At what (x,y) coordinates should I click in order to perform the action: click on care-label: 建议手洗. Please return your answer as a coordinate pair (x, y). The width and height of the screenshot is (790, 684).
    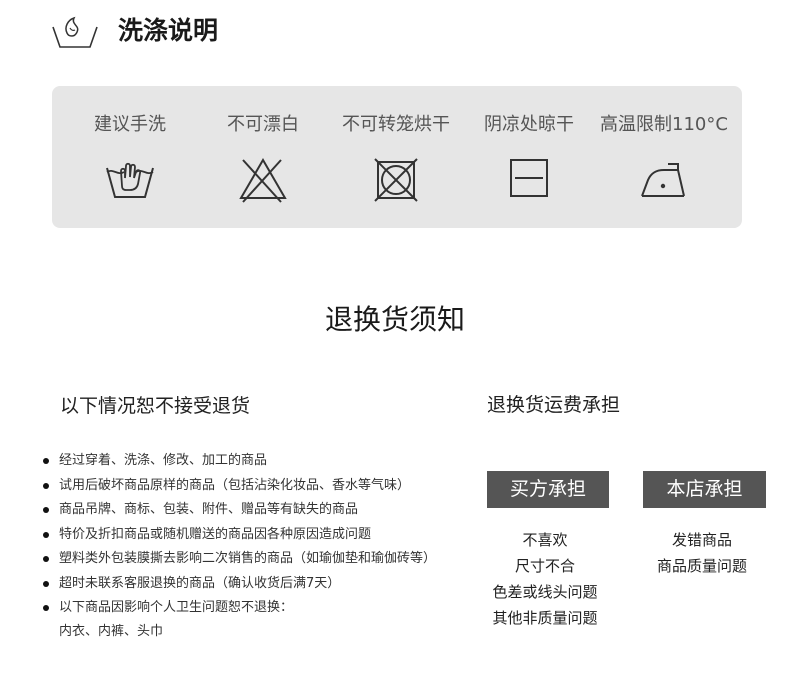
    Looking at the image, I should click on (130, 124).